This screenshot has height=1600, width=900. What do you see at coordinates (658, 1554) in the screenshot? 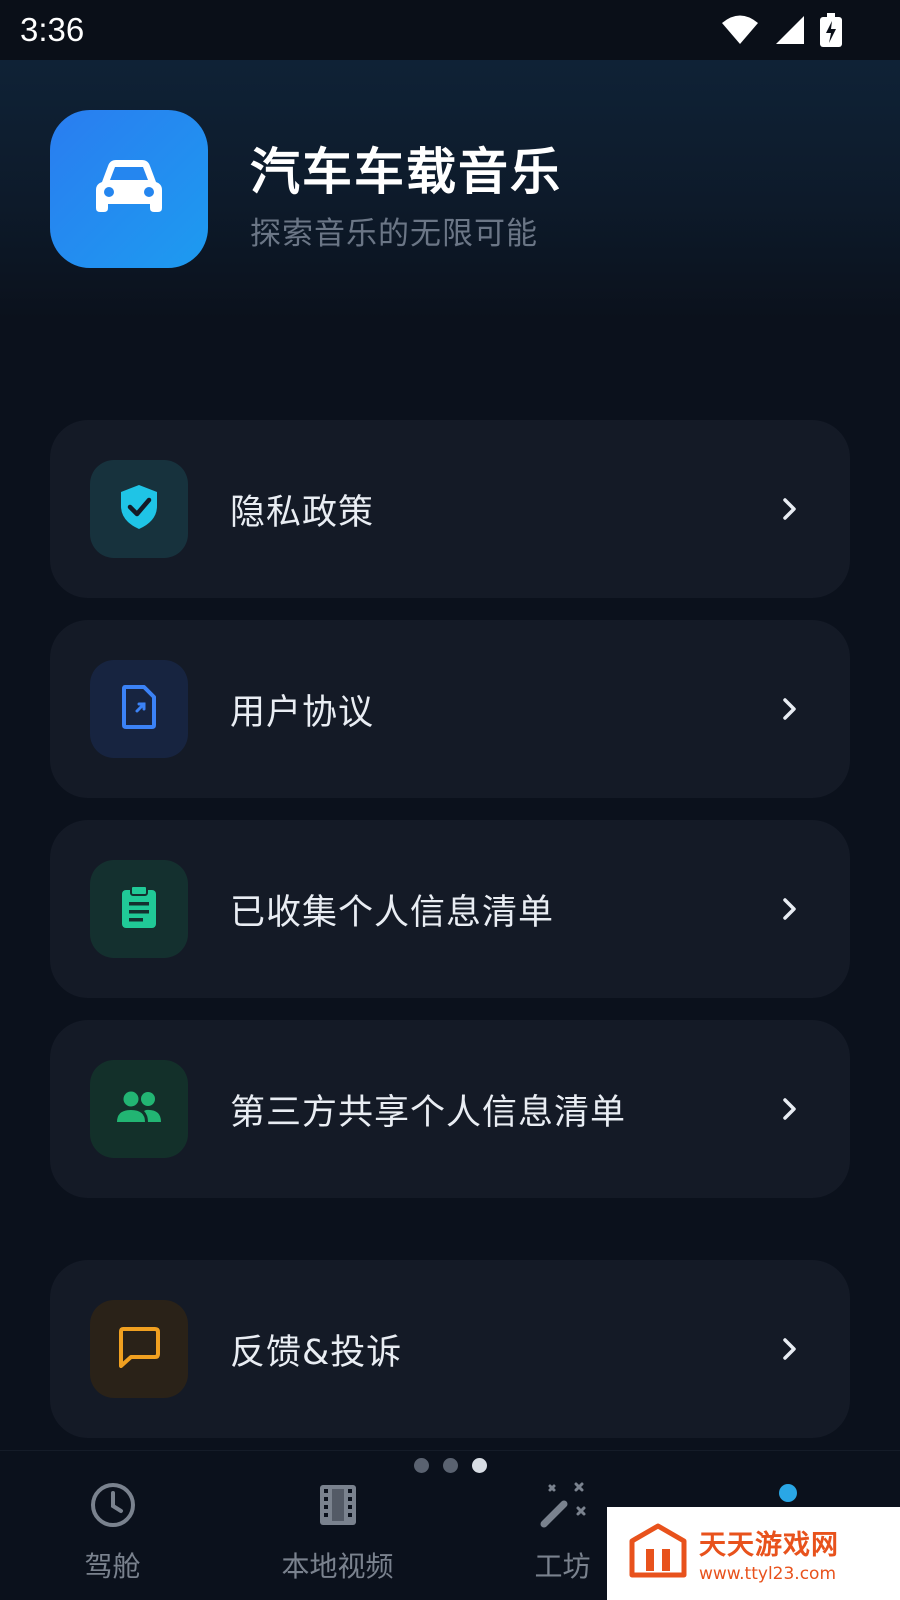
I see `watermark-logo-icon` at bounding box center [658, 1554].